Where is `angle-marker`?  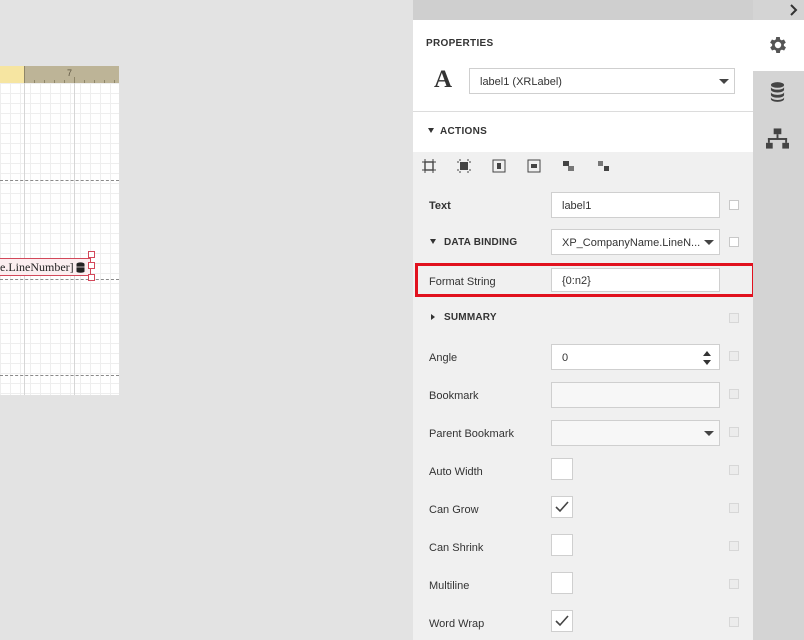 angle-marker is located at coordinates (734, 356).